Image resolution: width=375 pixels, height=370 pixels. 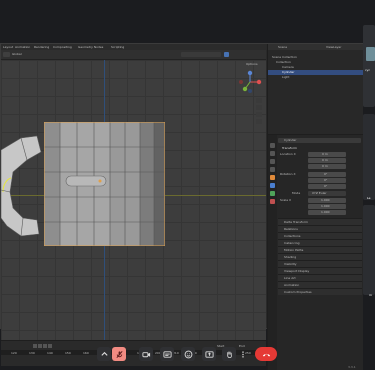 What do you see at coordinates (272, 169) in the screenshot?
I see `scene-tab-icon` at bounding box center [272, 169].